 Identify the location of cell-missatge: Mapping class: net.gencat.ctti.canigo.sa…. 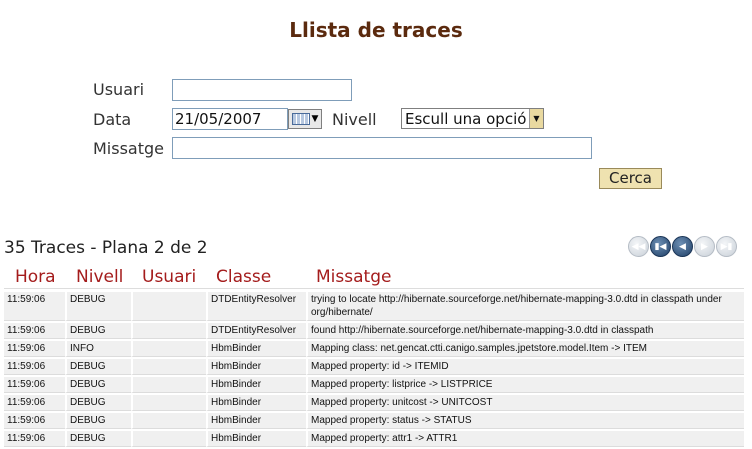
(525, 349).